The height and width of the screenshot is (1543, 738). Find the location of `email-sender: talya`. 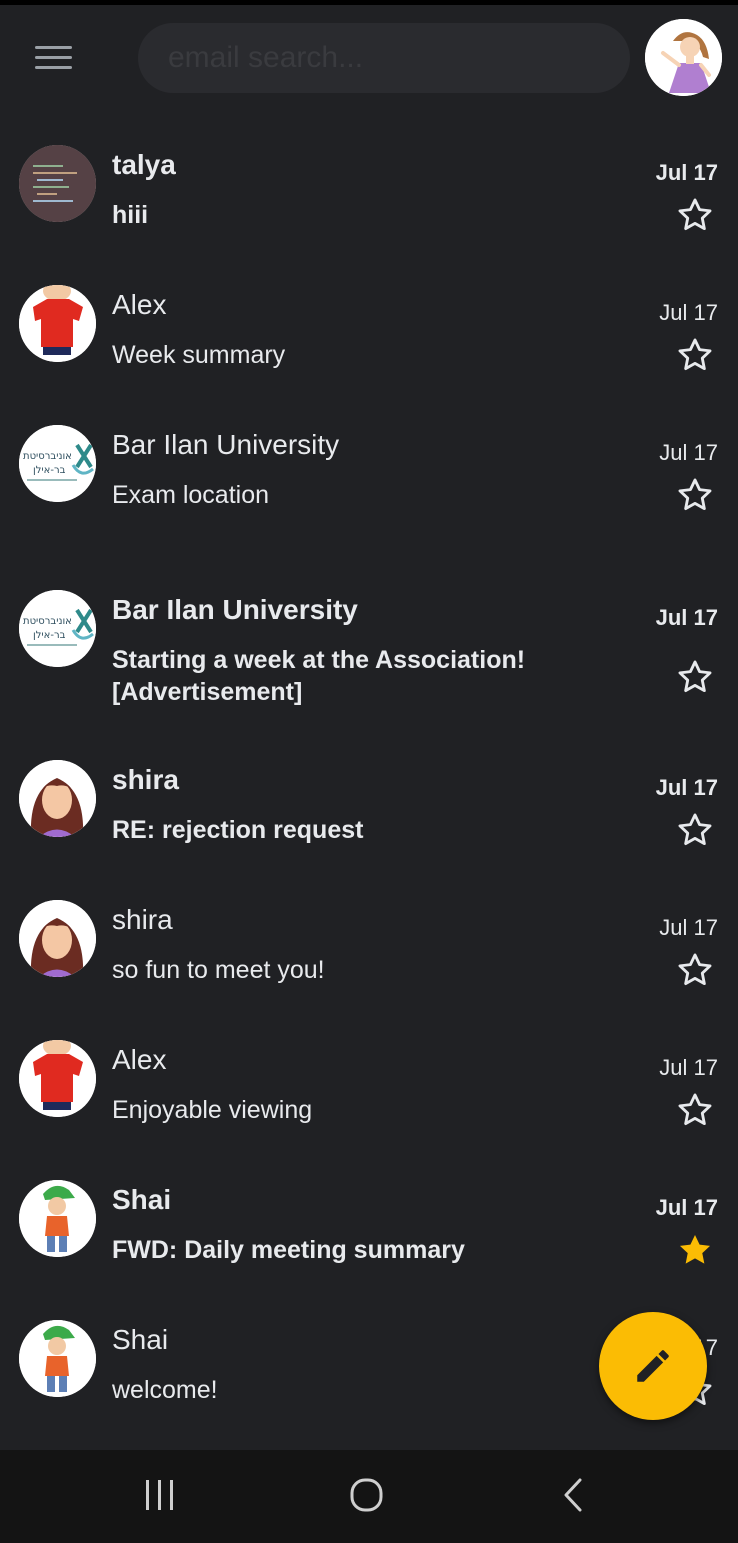

email-sender: talya is located at coordinates (144, 164).